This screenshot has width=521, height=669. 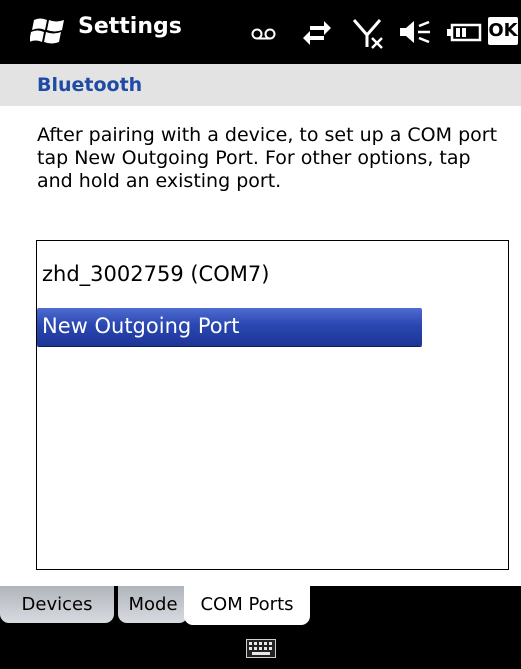 What do you see at coordinates (503, 31) in the screenshot?
I see `ok-button: OK` at bounding box center [503, 31].